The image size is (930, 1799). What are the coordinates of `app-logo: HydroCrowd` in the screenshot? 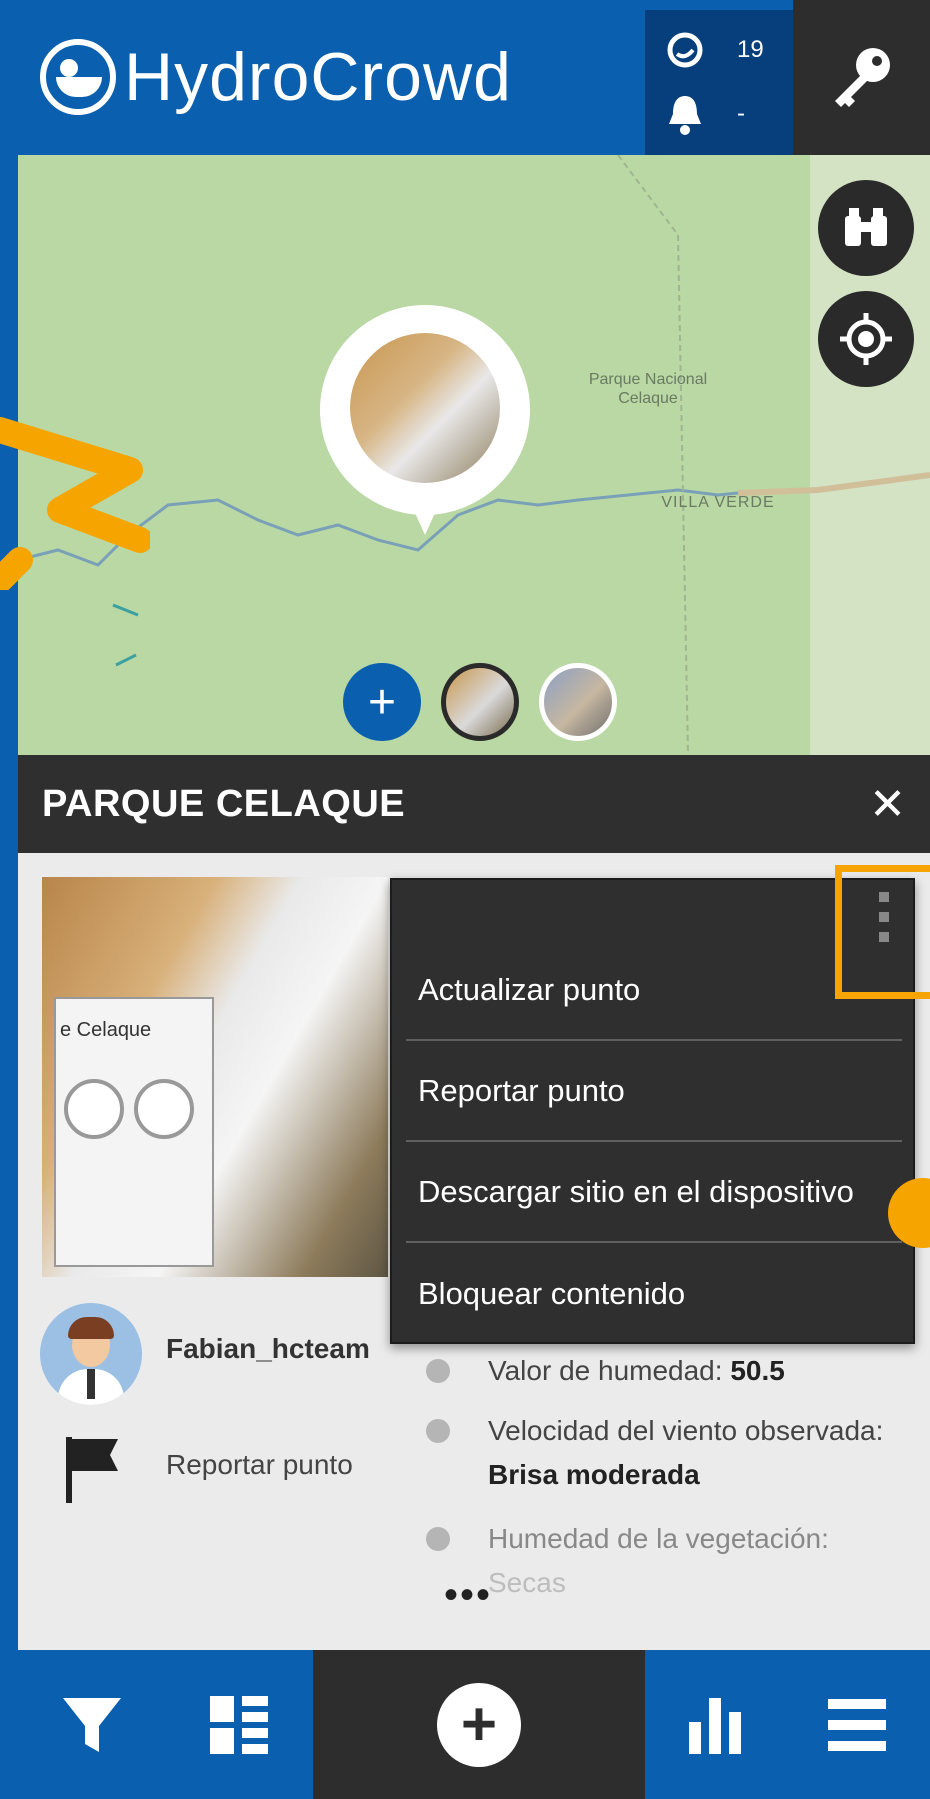 It's located at (276, 77).